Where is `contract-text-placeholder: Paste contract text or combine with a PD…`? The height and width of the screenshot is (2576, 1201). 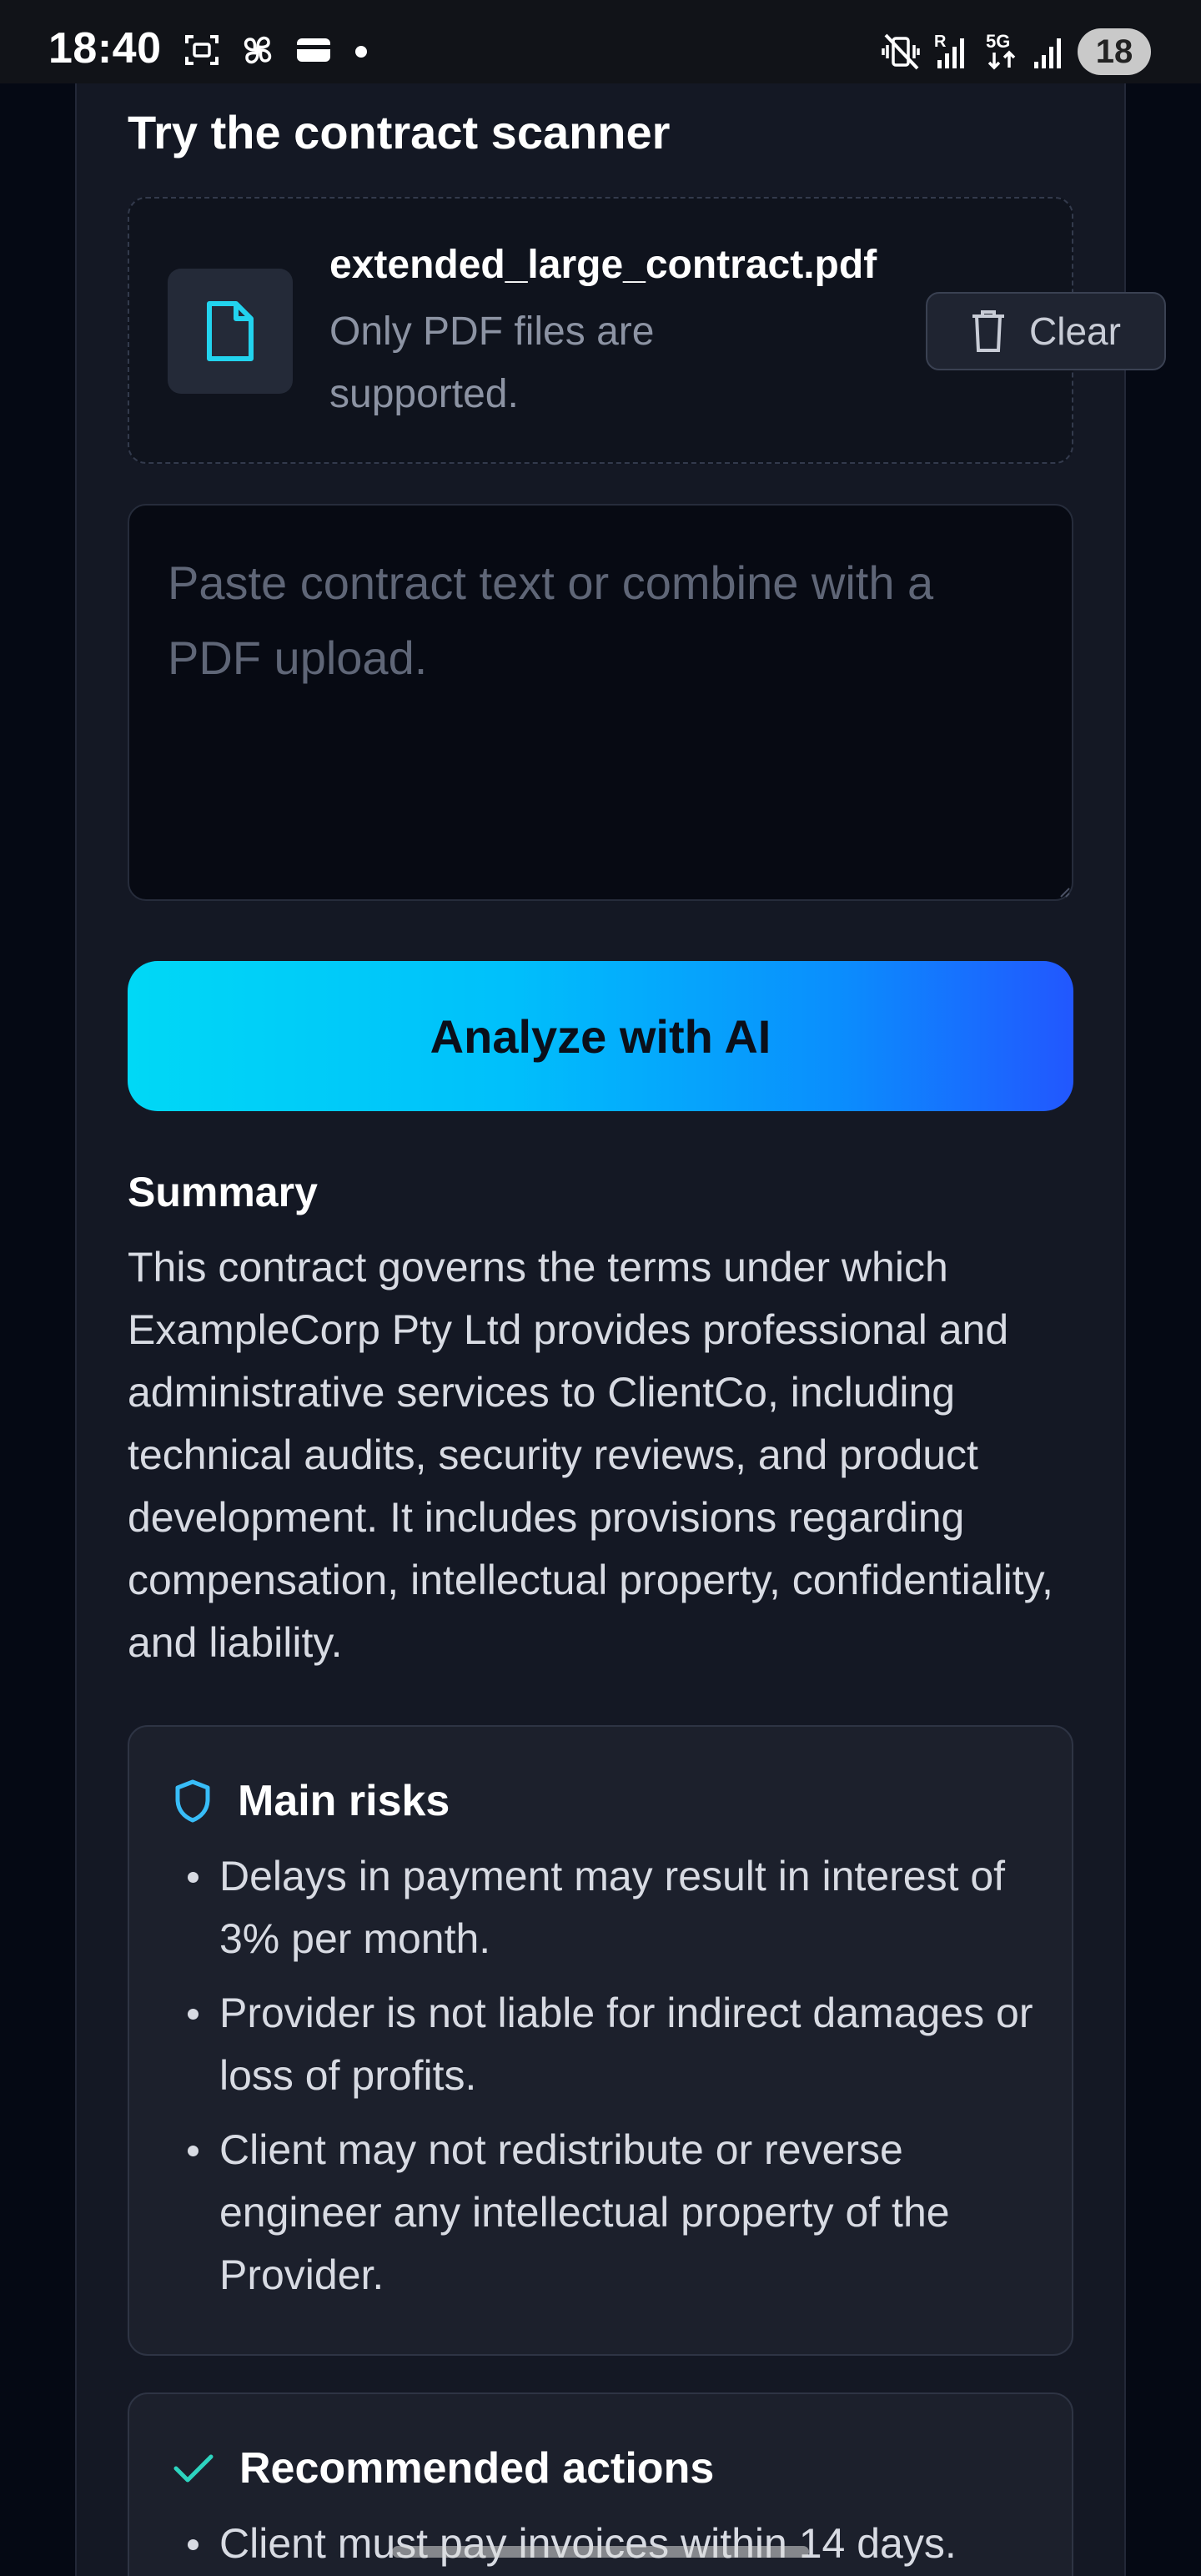 contract-text-placeholder: Paste contract text or combine with a PD… is located at coordinates (551, 620).